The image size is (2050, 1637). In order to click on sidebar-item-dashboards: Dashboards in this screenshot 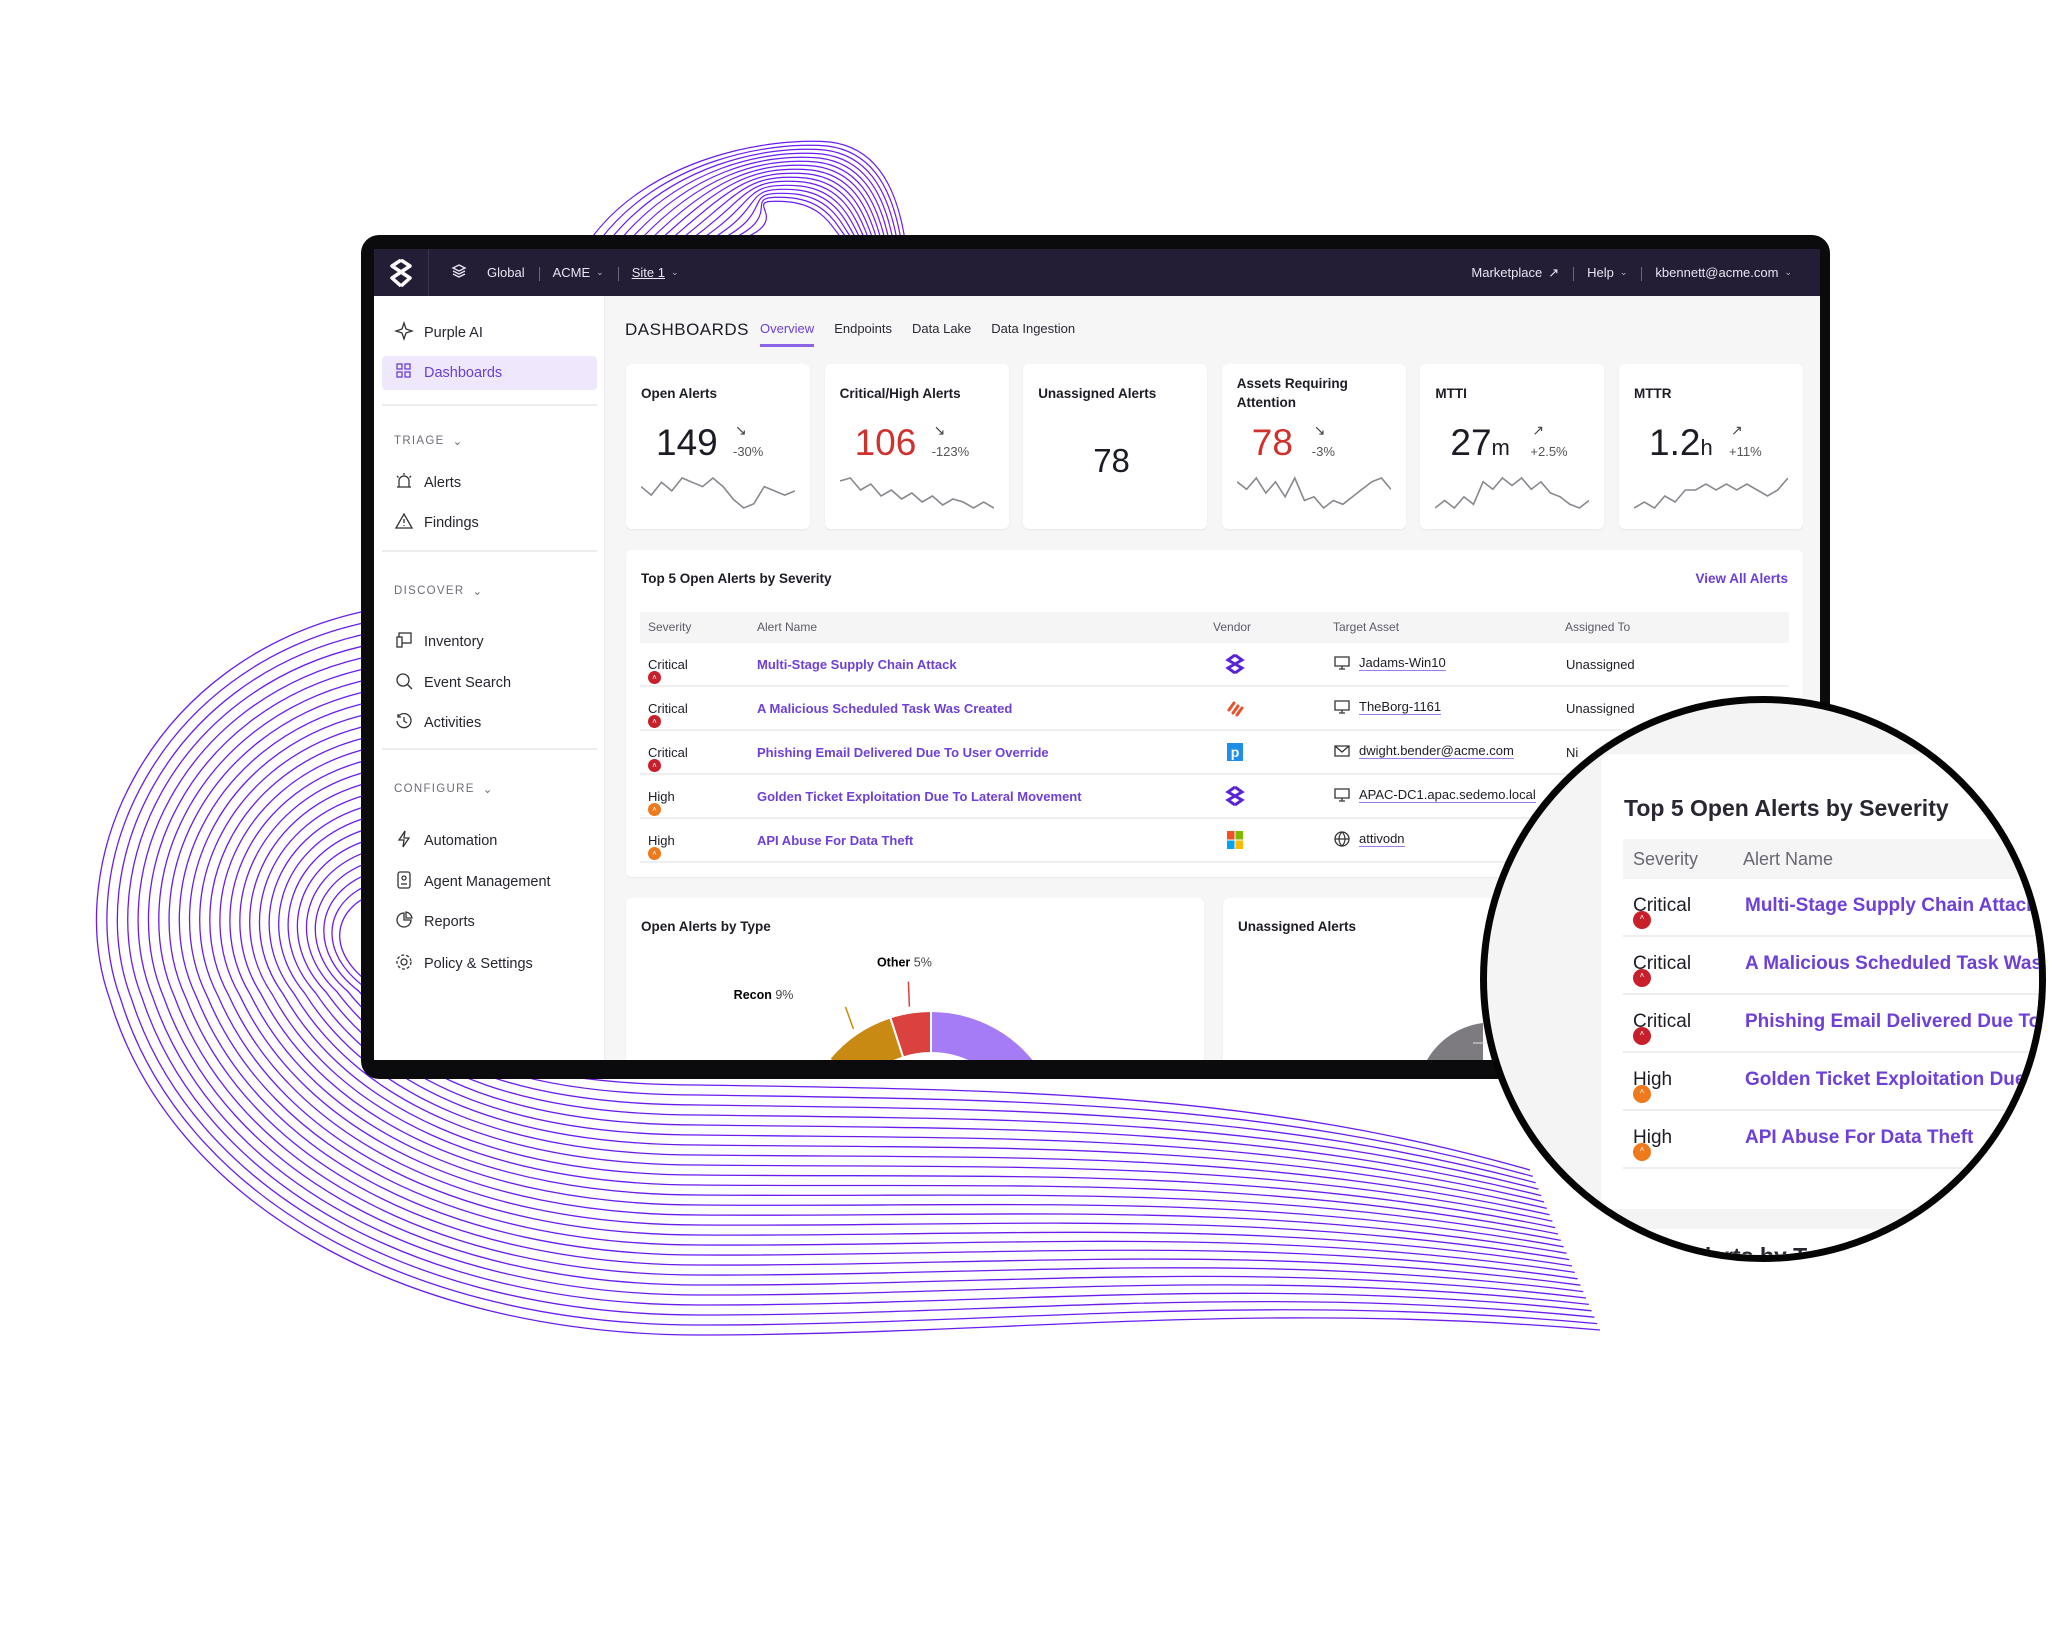, I will do `click(489, 373)`.